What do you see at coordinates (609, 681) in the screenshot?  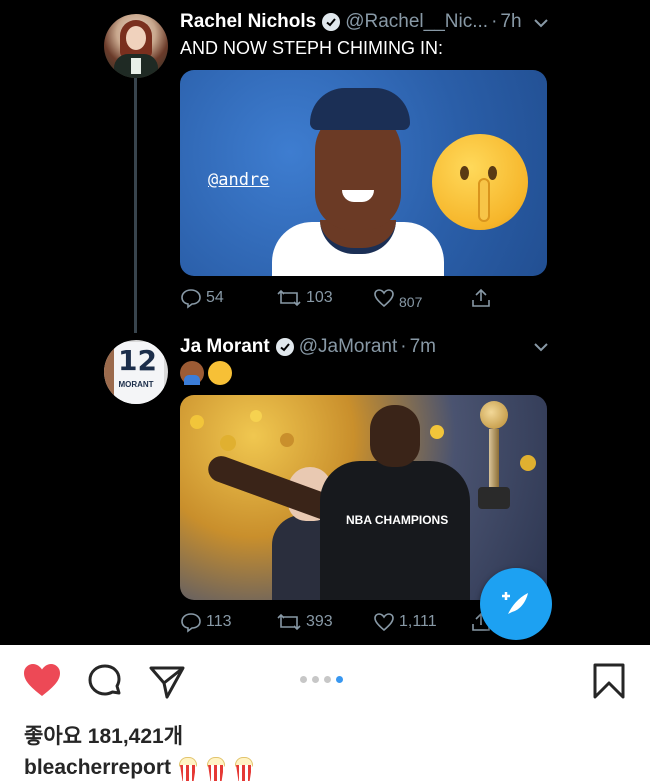 I see `bookmark-icon` at bounding box center [609, 681].